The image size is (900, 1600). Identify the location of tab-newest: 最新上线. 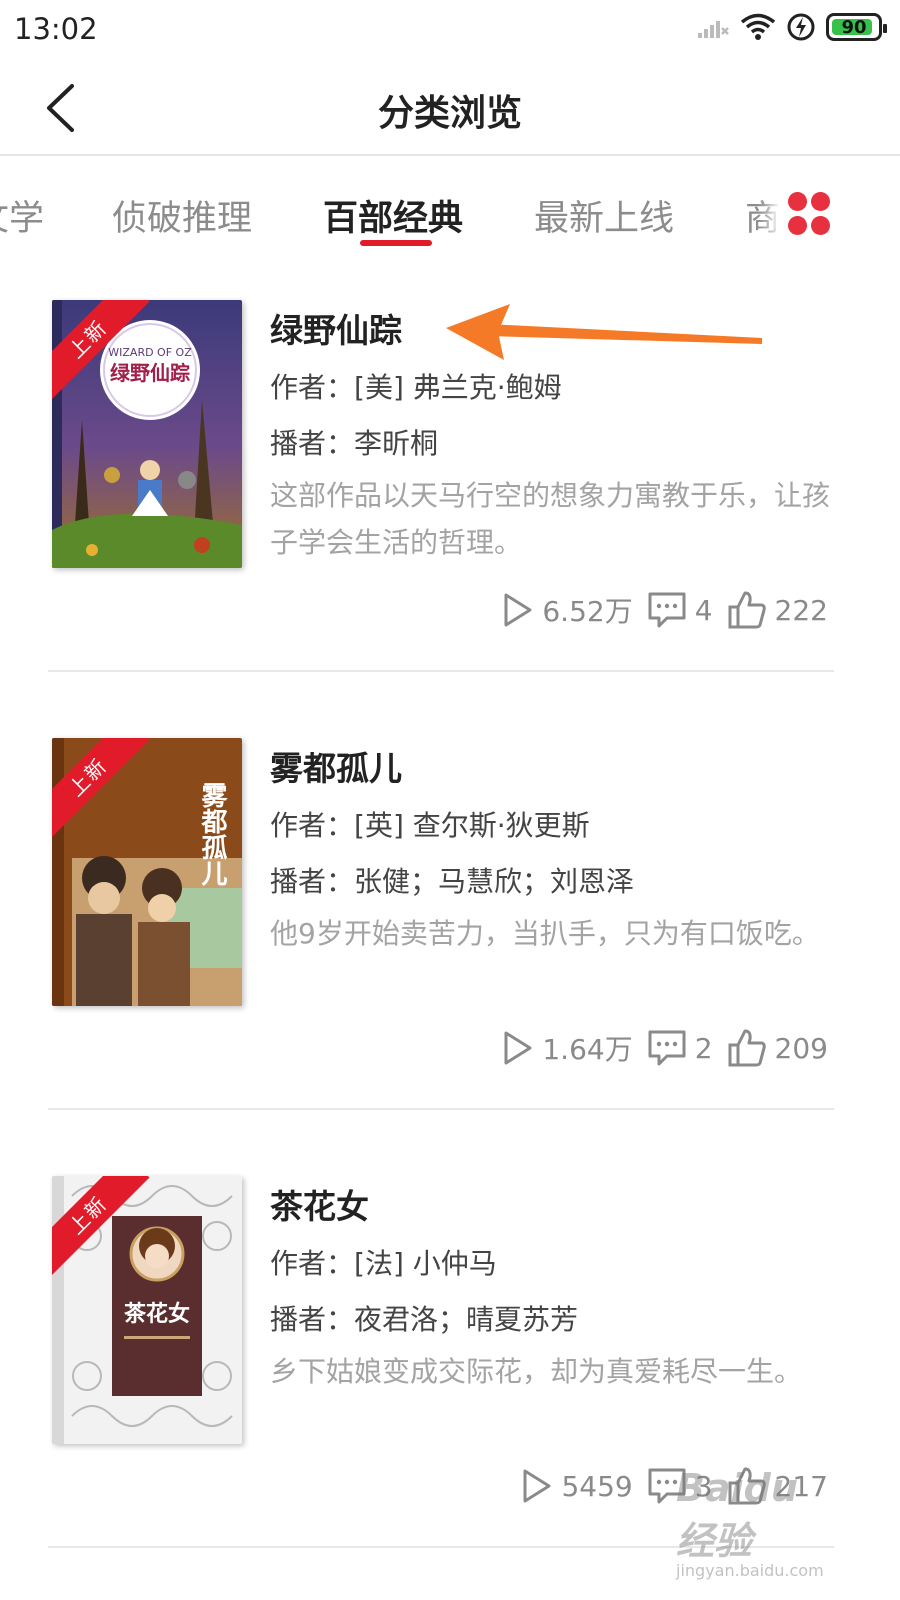
(604, 215).